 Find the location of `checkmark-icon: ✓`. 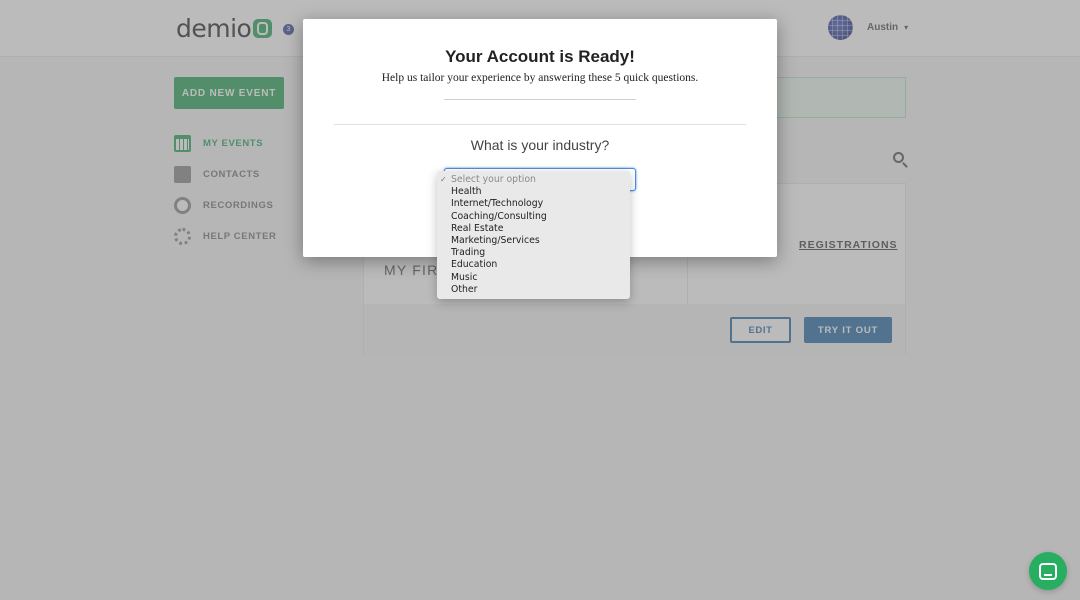

checkmark-icon: ✓ is located at coordinates (443, 179).